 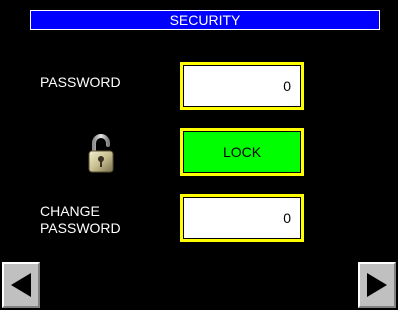 I want to click on page-title: SECURITY, so click(x=205, y=20).